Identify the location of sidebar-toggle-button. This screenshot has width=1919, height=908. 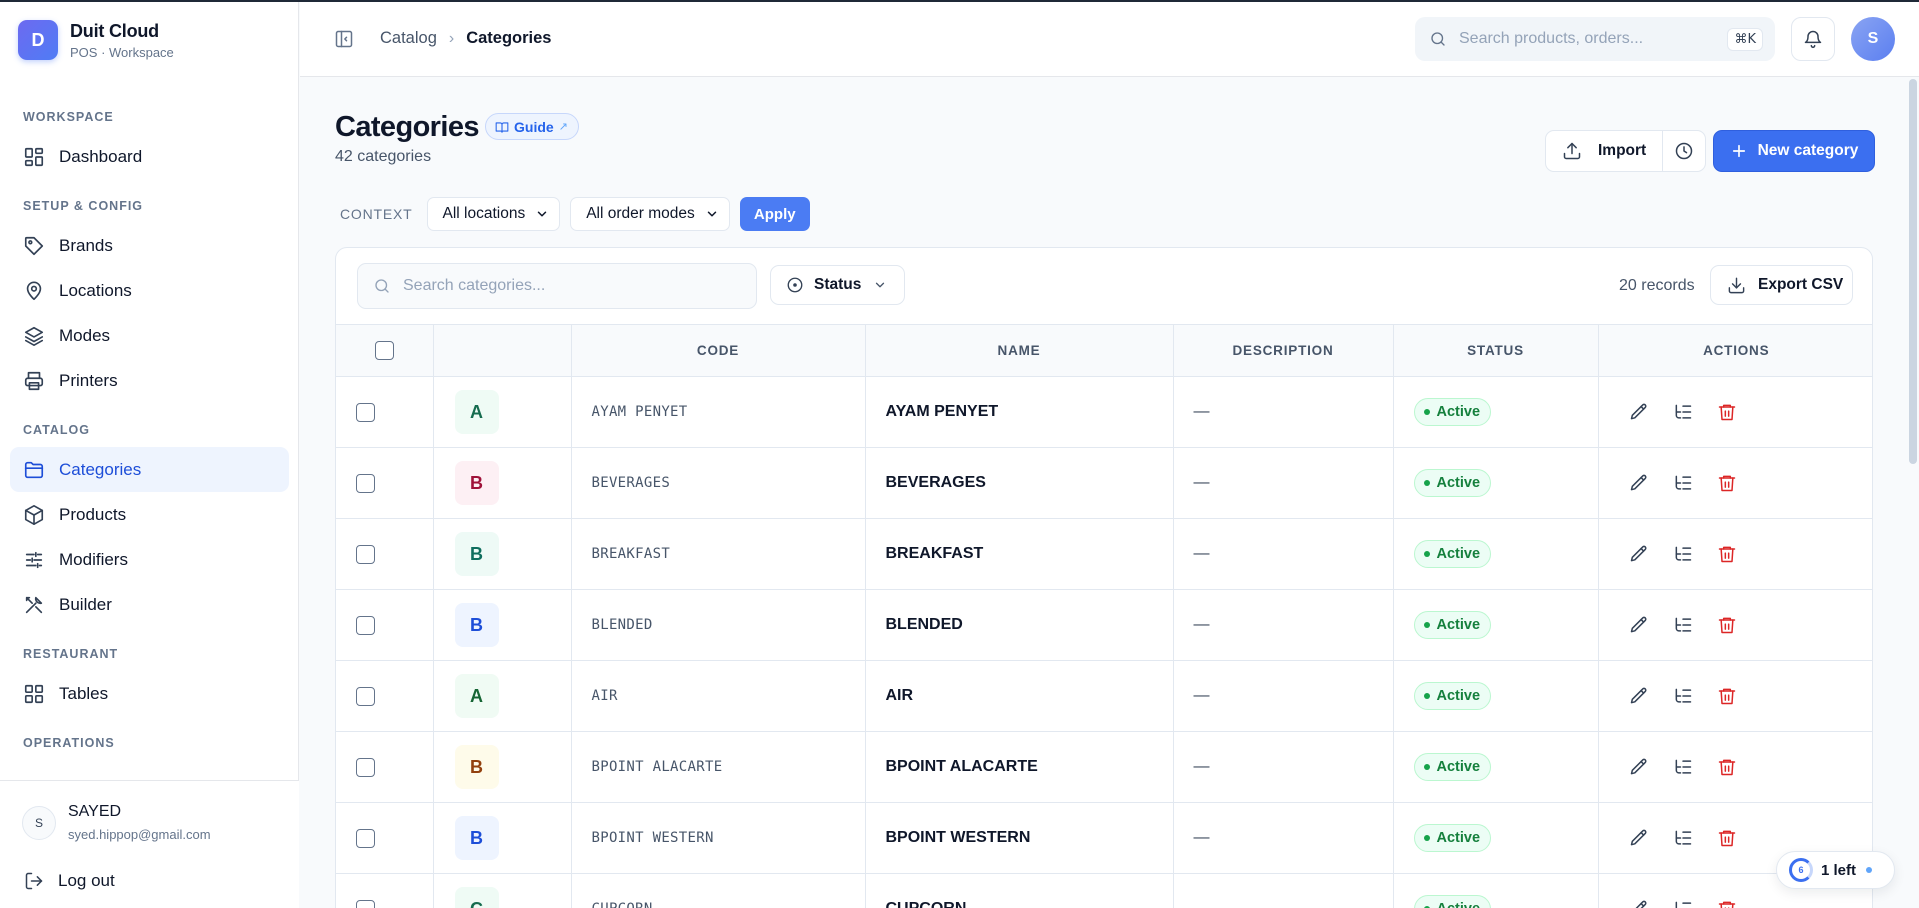
(344, 39).